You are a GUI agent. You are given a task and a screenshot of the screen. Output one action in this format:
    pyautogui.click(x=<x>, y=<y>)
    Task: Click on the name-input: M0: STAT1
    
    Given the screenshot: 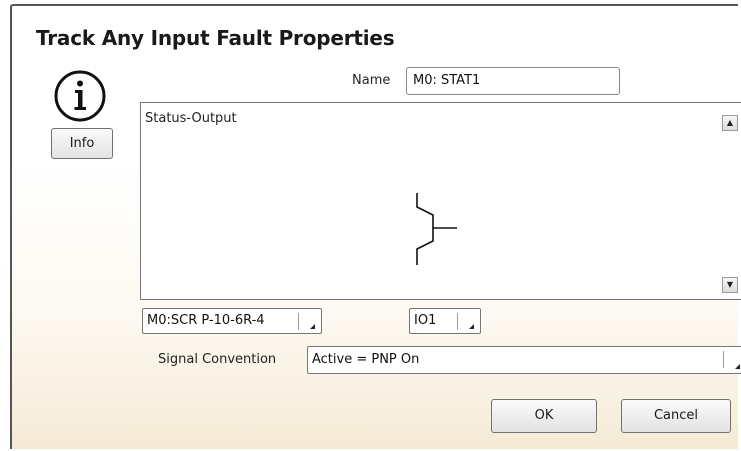 What is the action you would take?
    pyautogui.click(x=513, y=81)
    